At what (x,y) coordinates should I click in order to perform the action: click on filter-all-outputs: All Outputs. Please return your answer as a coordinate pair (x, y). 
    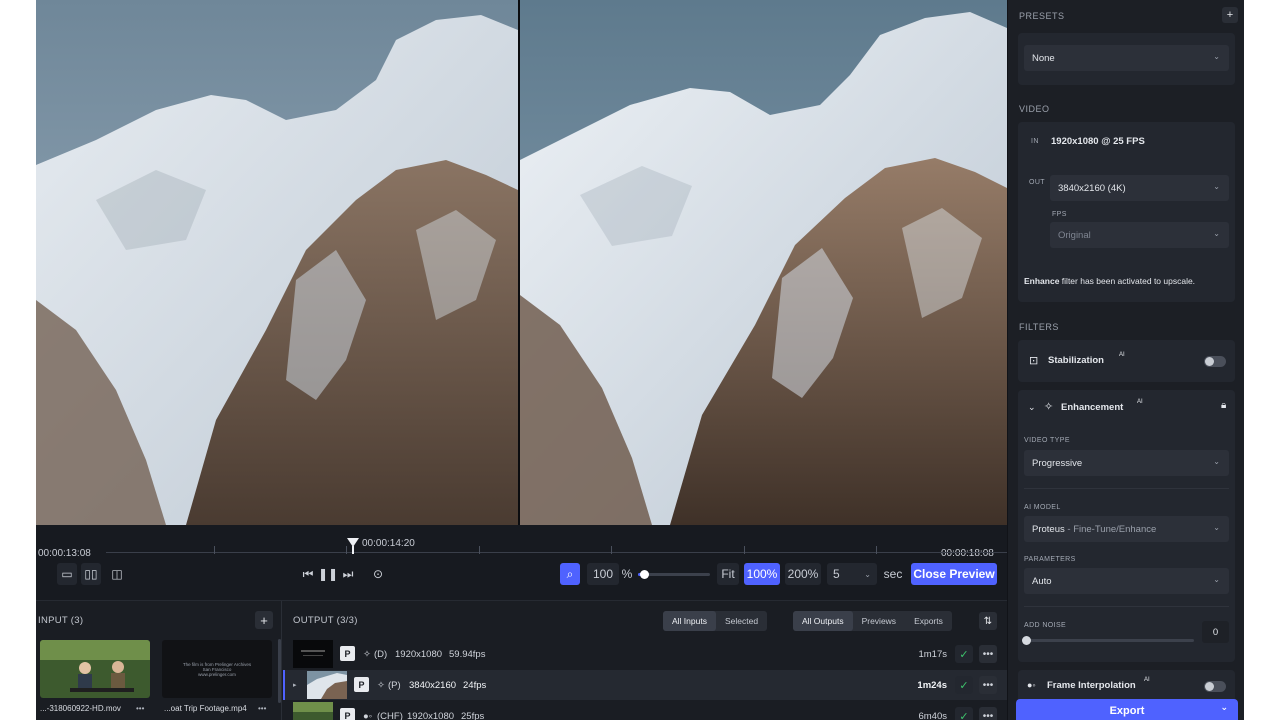
    Looking at the image, I should click on (823, 621).